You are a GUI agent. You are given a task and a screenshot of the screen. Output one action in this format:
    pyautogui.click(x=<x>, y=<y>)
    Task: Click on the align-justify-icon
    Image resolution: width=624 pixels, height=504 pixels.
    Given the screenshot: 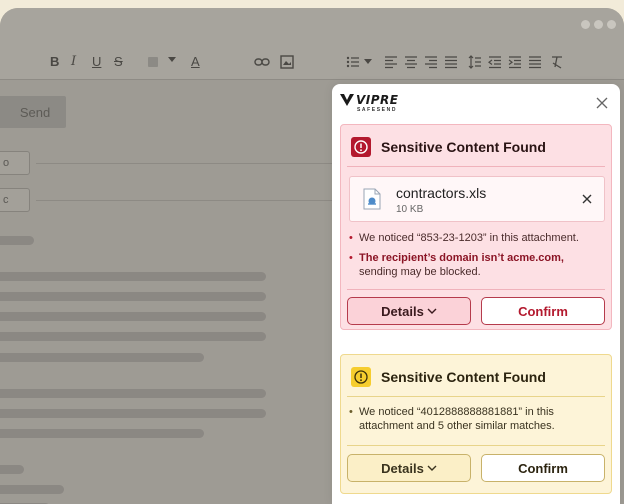 What is the action you would take?
    pyautogui.click(x=451, y=62)
    